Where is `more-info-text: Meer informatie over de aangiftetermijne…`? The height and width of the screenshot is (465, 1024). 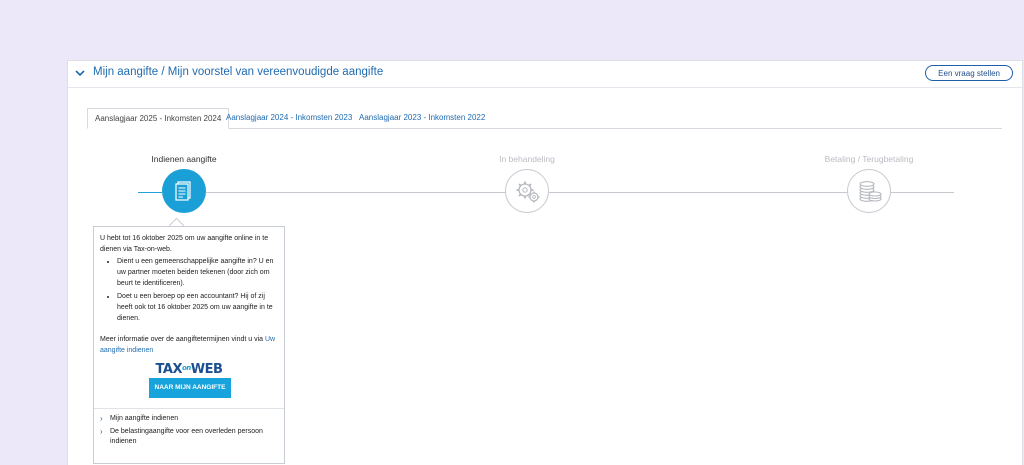
more-info-text: Meer informatie over de aangiftetermijne… is located at coordinates (182, 339).